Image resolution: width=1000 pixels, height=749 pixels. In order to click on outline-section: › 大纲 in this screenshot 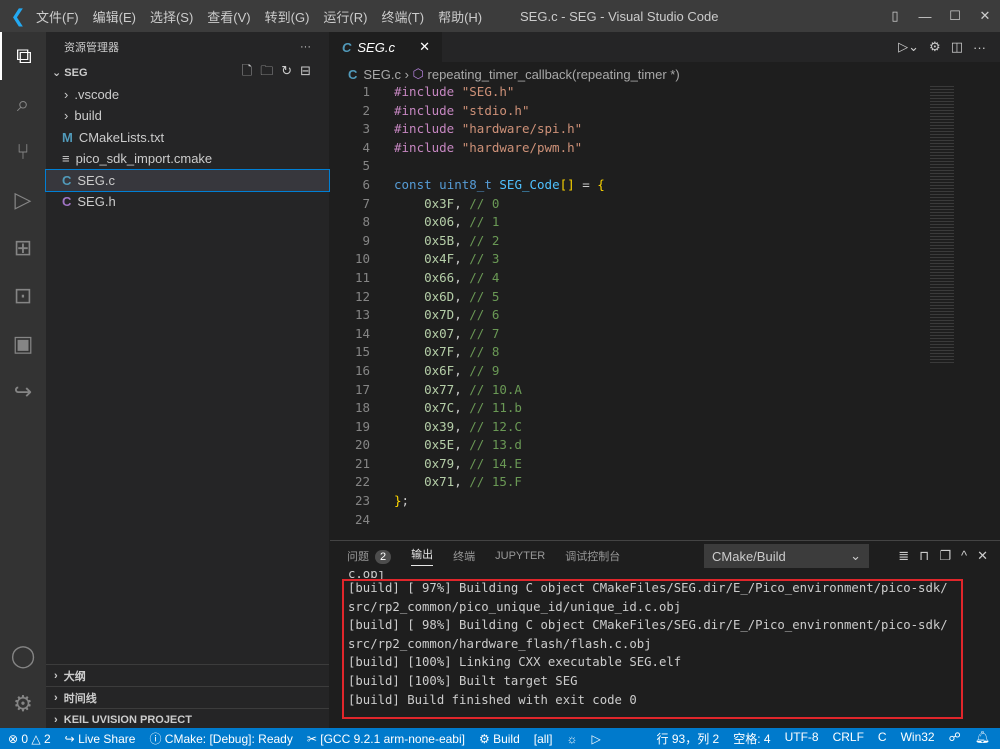, I will do `click(187, 675)`.